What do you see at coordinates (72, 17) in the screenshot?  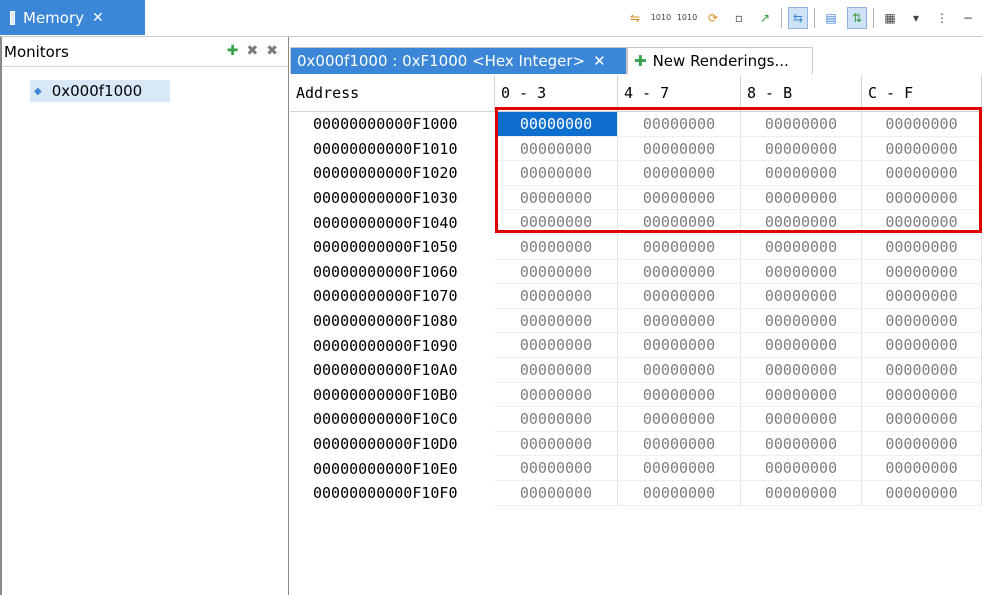 I see `memory-view-tab: Memory ✕` at bounding box center [72, 17].